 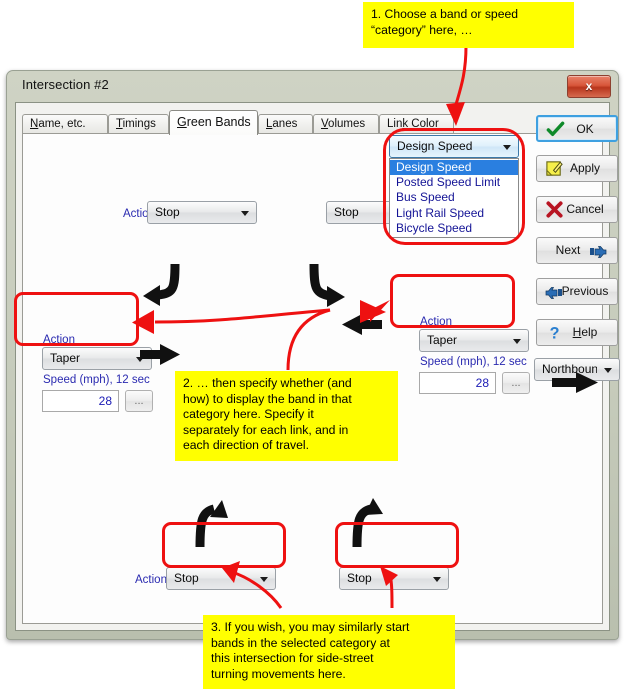 I want to click on dropdown-option: Light Rail Speed, so click(x=454, y=213).